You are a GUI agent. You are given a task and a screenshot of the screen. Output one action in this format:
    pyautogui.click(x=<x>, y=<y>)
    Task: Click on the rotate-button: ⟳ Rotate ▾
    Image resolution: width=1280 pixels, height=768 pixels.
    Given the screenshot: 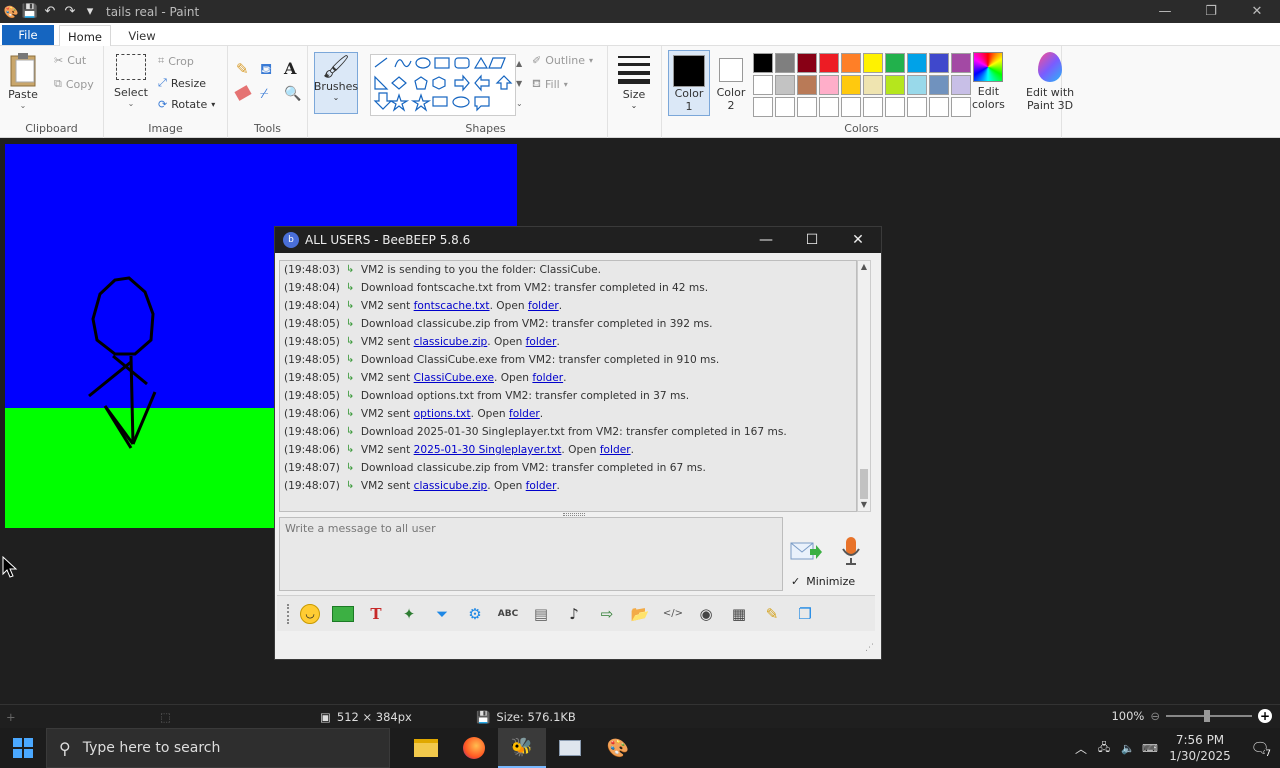 What is the action you would take?
    pyautogui.click(x=186, y=104)
    